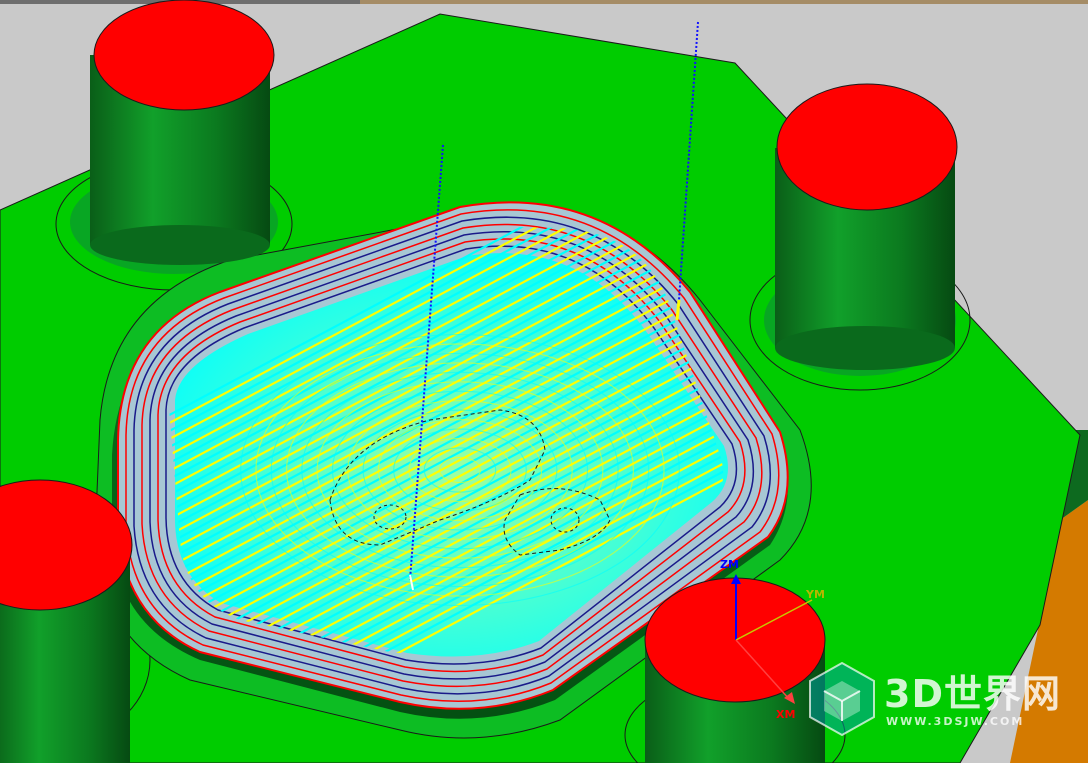 The width and height of the screenshot is (1088, 763). Describe the element at coordinates (729, 564) in the screenshot. I see `wcs-z-label: ZM` at that location.